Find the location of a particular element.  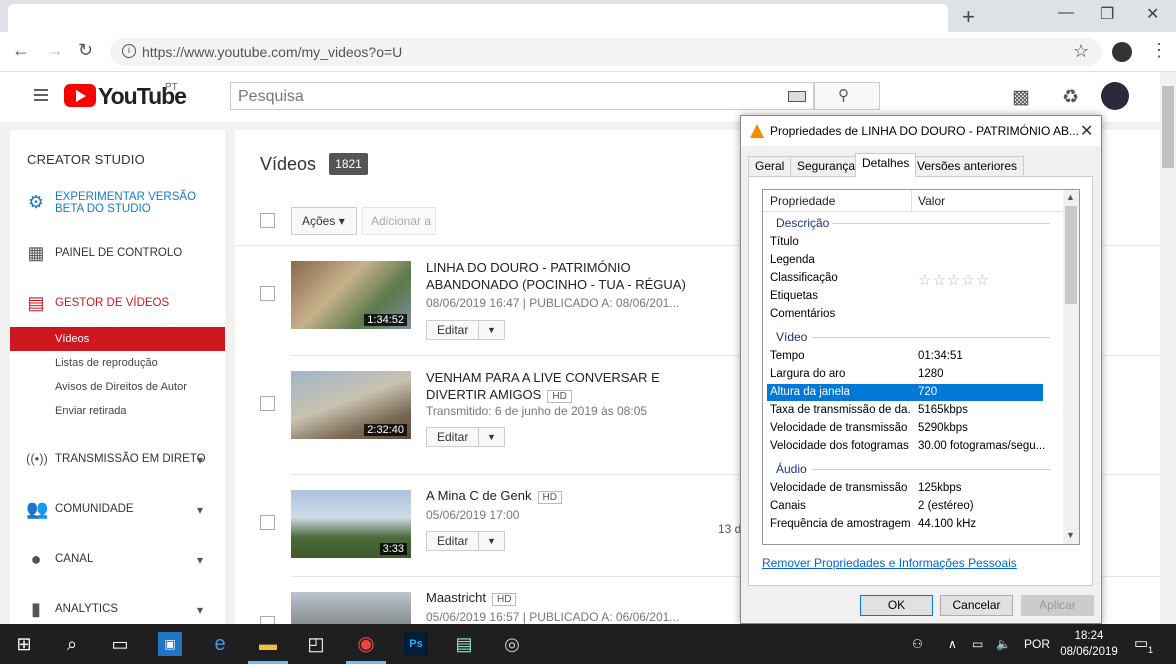

windows-start-icon: ⊞ is located at coordinates (24, 644).